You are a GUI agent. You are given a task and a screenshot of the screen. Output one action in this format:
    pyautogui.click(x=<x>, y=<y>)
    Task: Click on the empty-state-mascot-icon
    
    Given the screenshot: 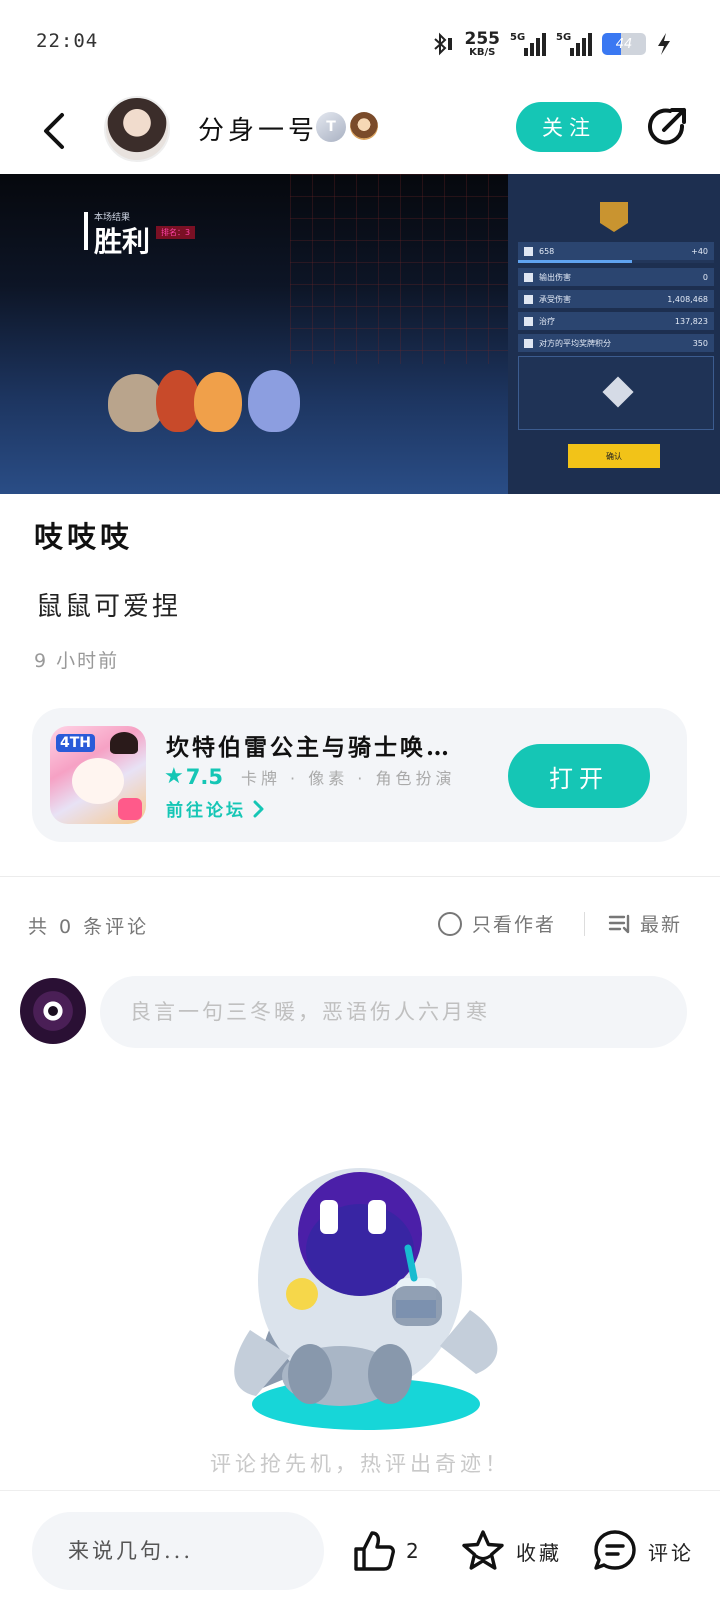 What is the action you would take?
    pyautogui.click(x=366, y=1299)
    